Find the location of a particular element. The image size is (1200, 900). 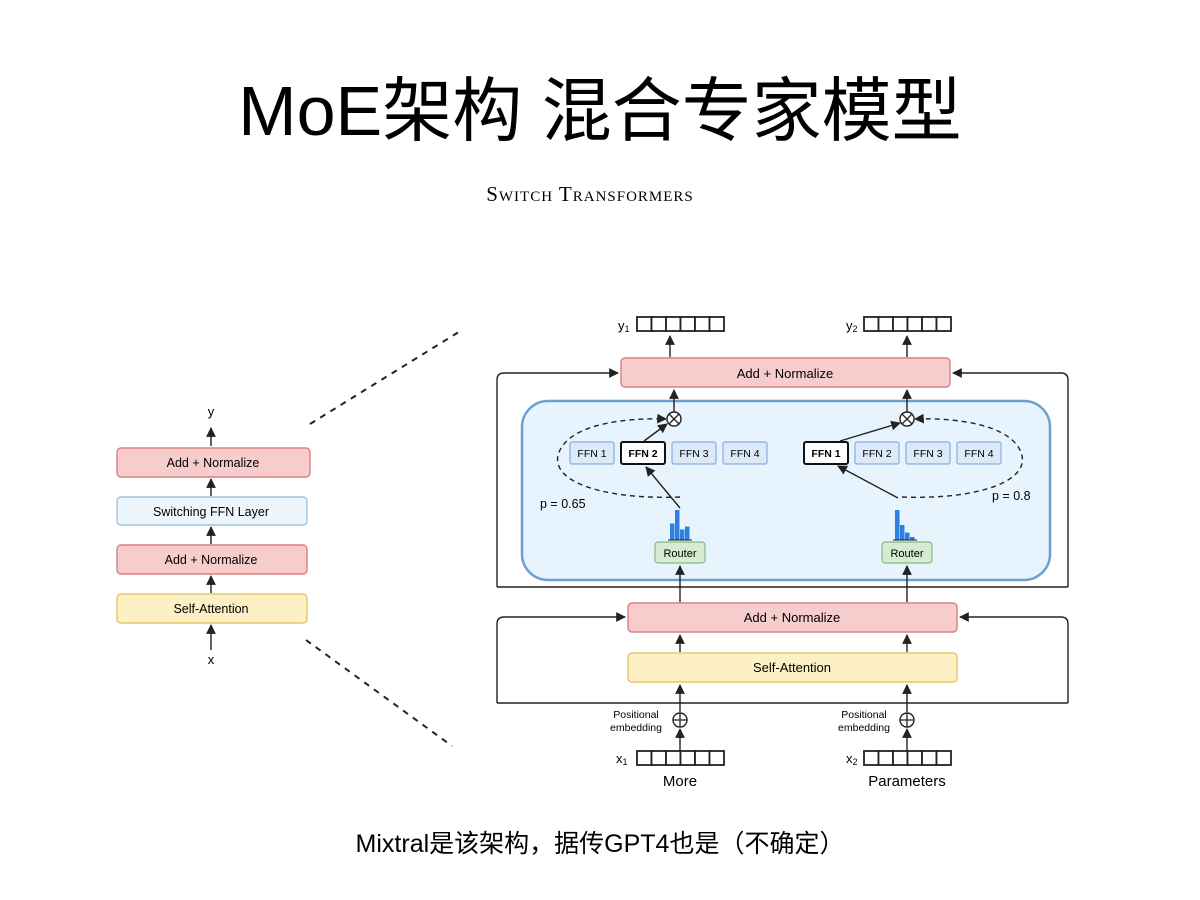

left-add-normalize-bottom-label: Add + Normalize is located at coordinates (211, 560).